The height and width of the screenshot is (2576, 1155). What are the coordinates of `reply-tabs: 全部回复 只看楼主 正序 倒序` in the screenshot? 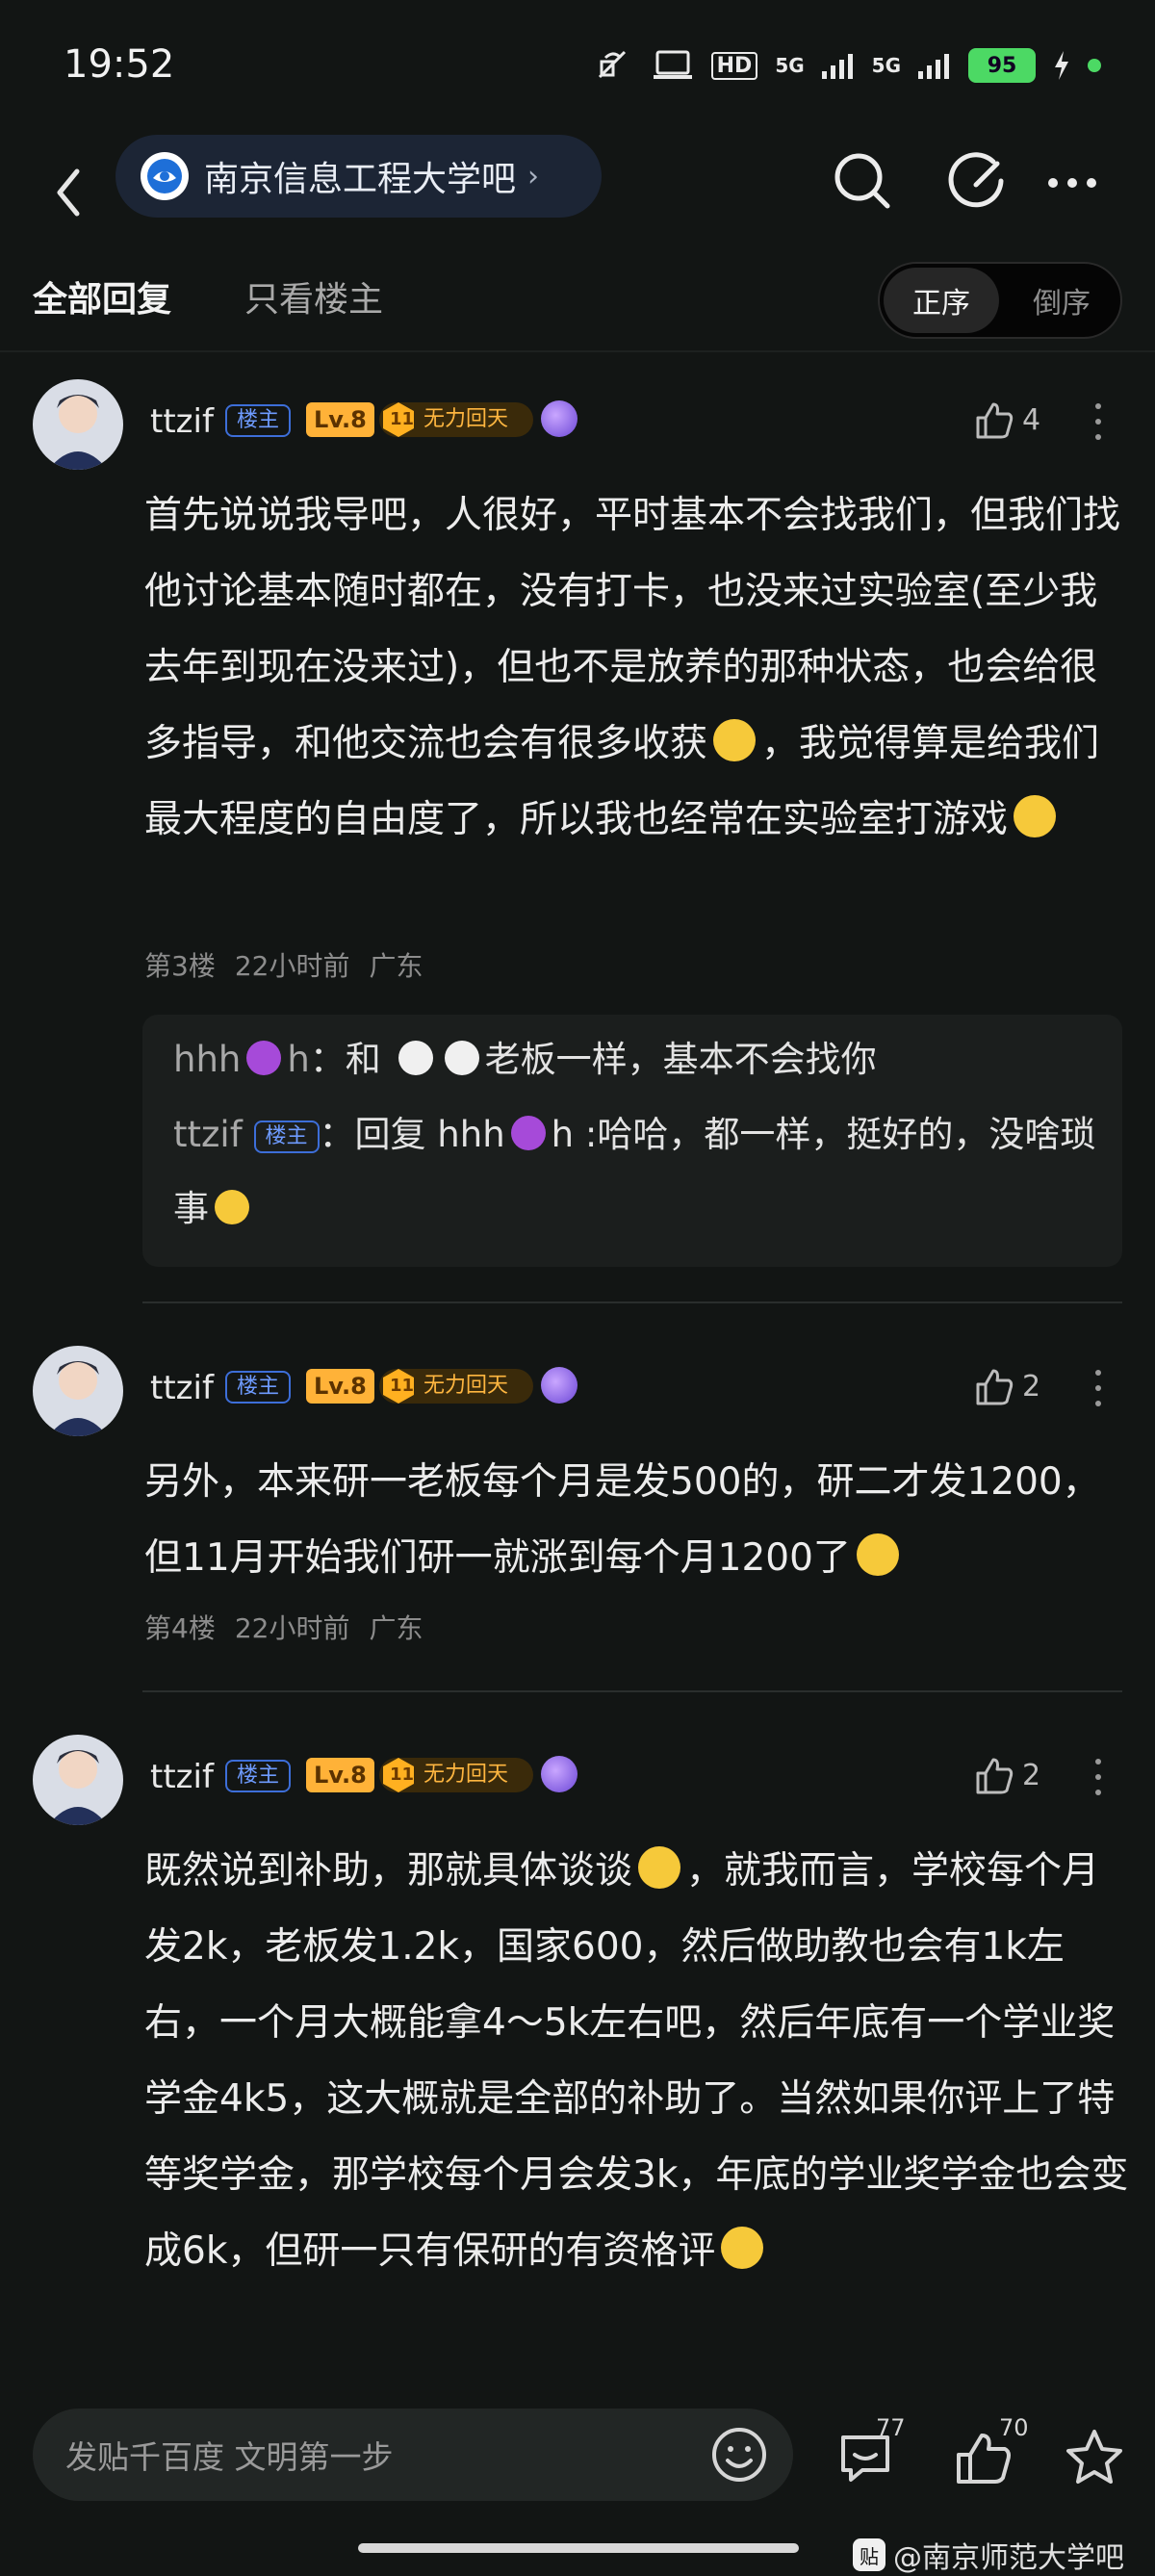 It's located at (577, 300).